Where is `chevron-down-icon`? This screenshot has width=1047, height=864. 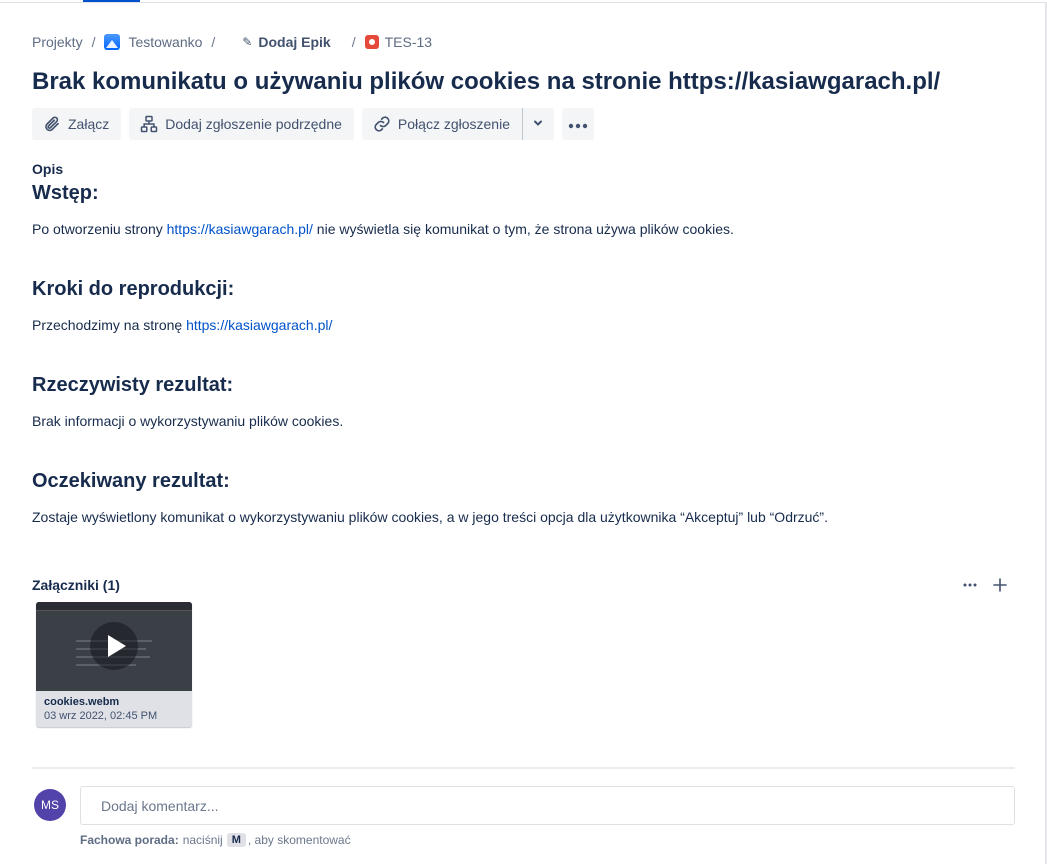
chevron-down-icon is located at coordinates (538, 124).